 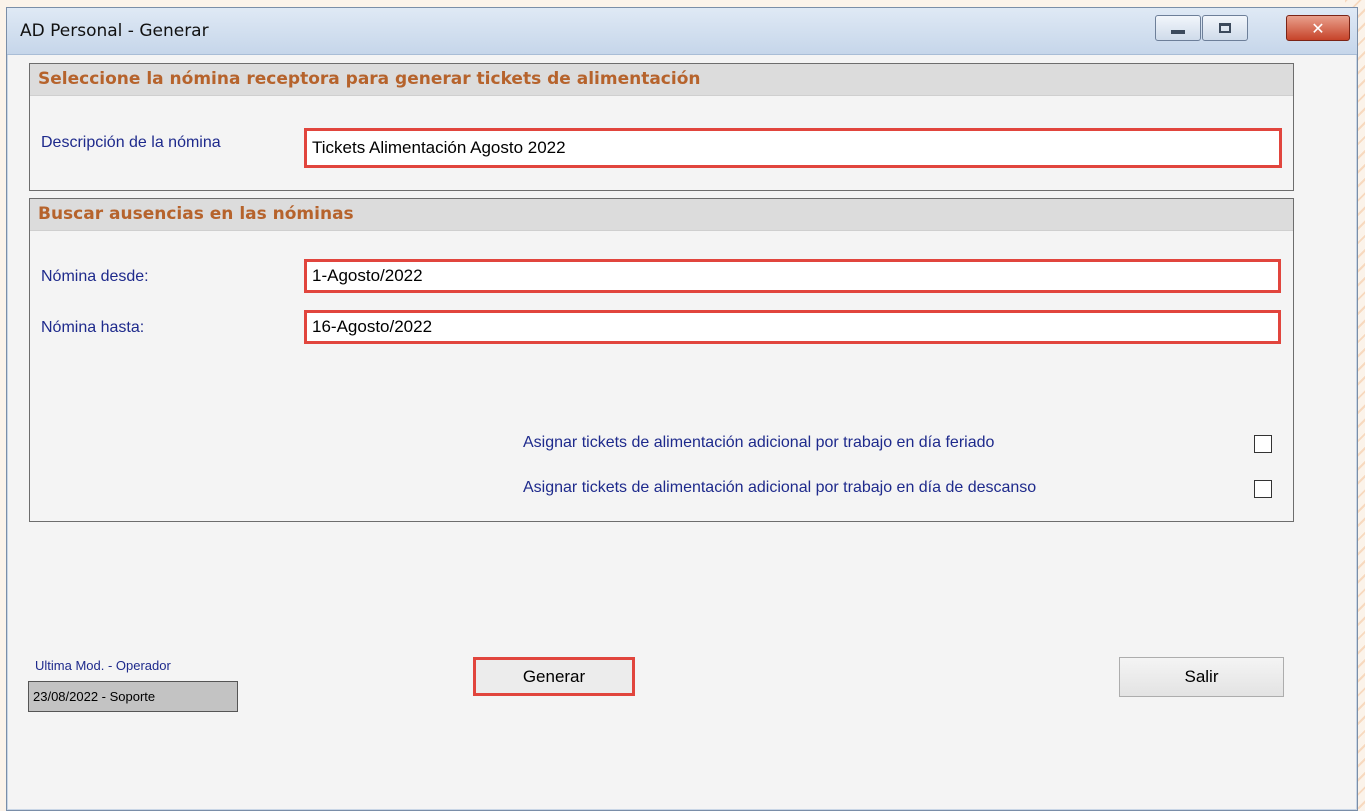 I want to click on nomina-desde-label: Nómina desde:, so click(x=95, y=276).